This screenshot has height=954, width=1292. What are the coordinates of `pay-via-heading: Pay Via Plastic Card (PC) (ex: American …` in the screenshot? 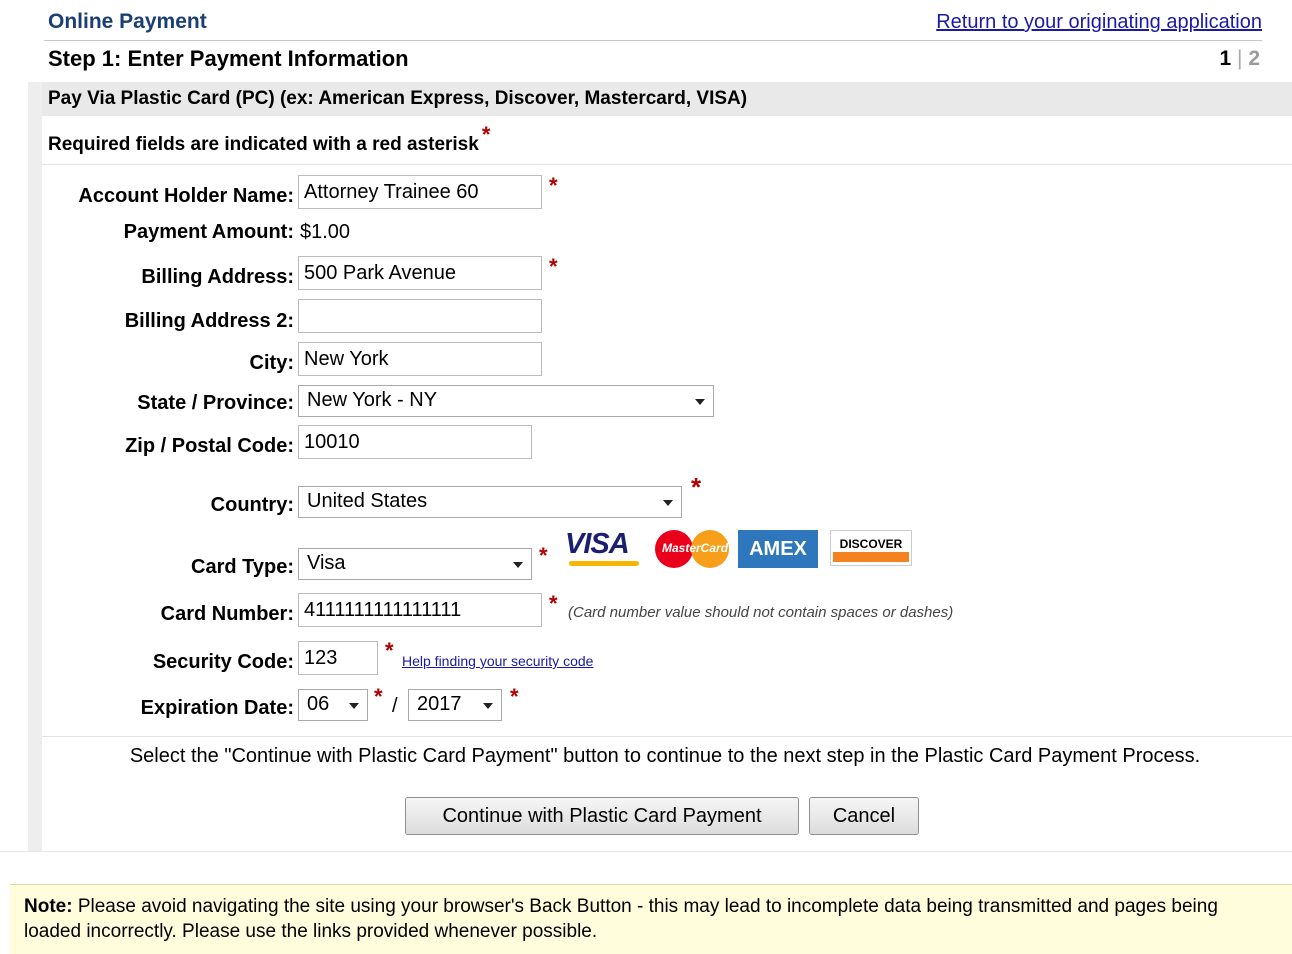 It's located at (398, 98).